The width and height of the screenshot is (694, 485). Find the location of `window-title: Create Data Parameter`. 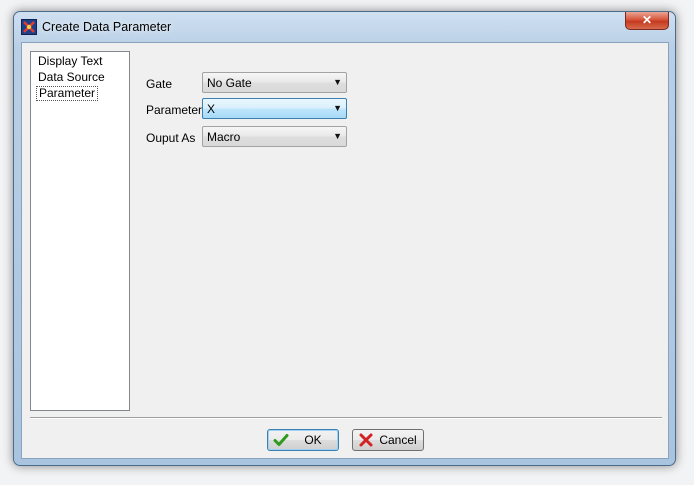

window-title: Create Data Parameter is located at coordinates (107, 27).